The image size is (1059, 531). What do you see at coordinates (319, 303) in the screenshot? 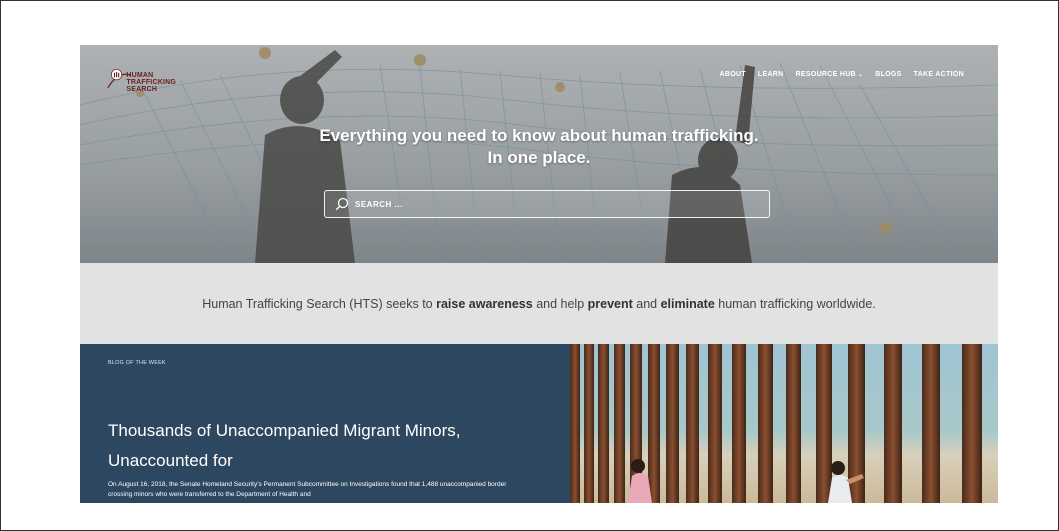
I see `mission-text-1: Human Trafficking Search (HTS) seeks to` at bounding box center [319, 303].